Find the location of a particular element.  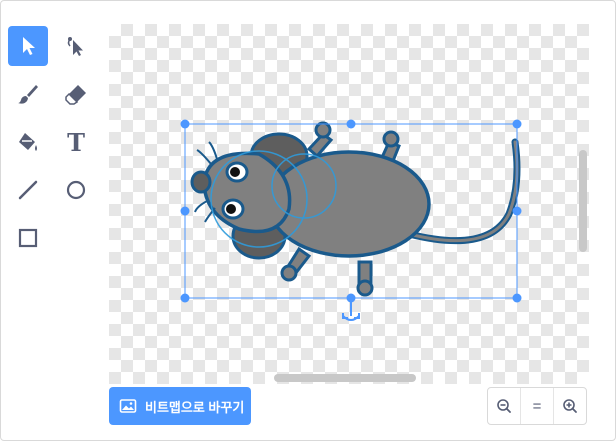

image-icon is located at coordinates (128, 406).